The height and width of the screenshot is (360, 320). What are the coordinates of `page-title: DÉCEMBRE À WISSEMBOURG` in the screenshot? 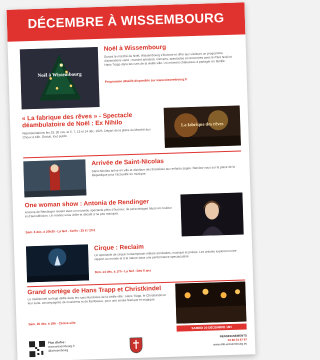 It's located at (126, 20).